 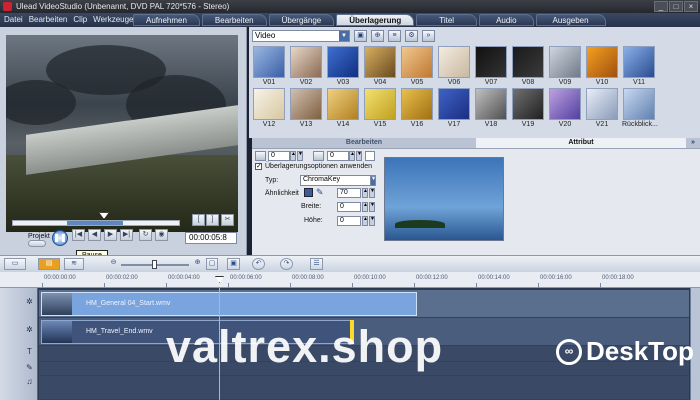 What do you see at coordinates (269, 62) in the screenshot?
I see `library-thumb-v01` at bounding box center [269, 62].